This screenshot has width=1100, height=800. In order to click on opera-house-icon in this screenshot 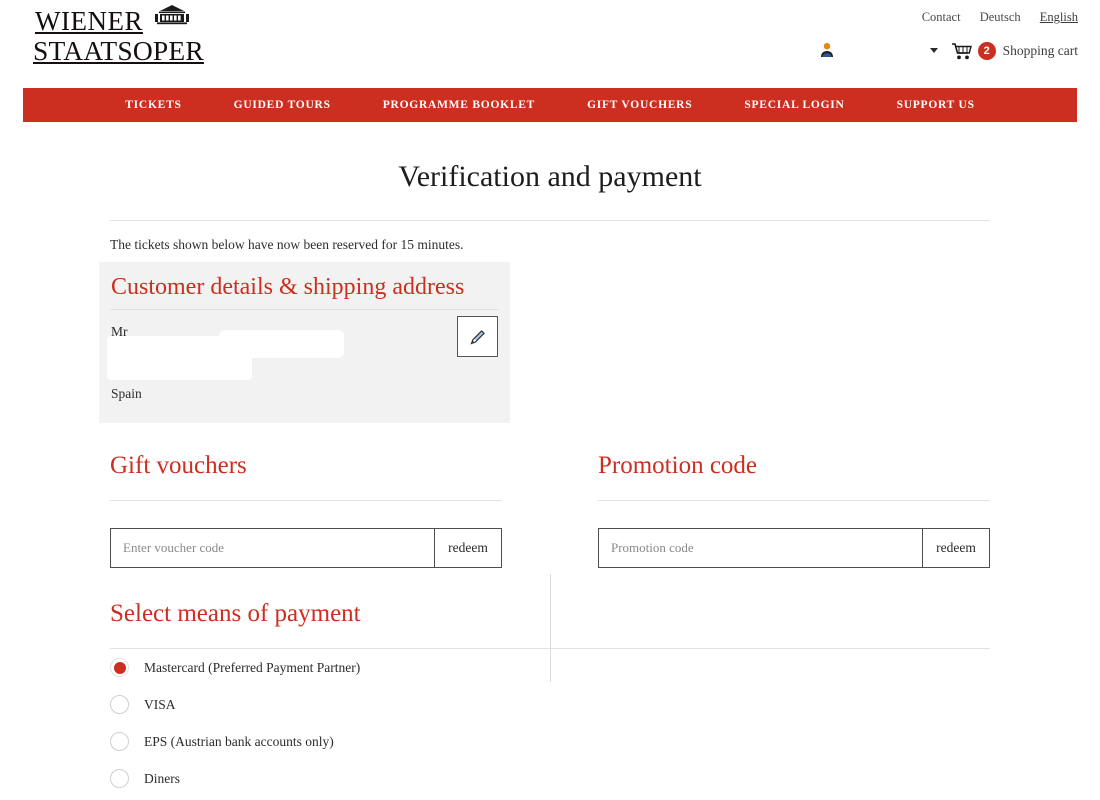, I will do `click(172, 15)`.